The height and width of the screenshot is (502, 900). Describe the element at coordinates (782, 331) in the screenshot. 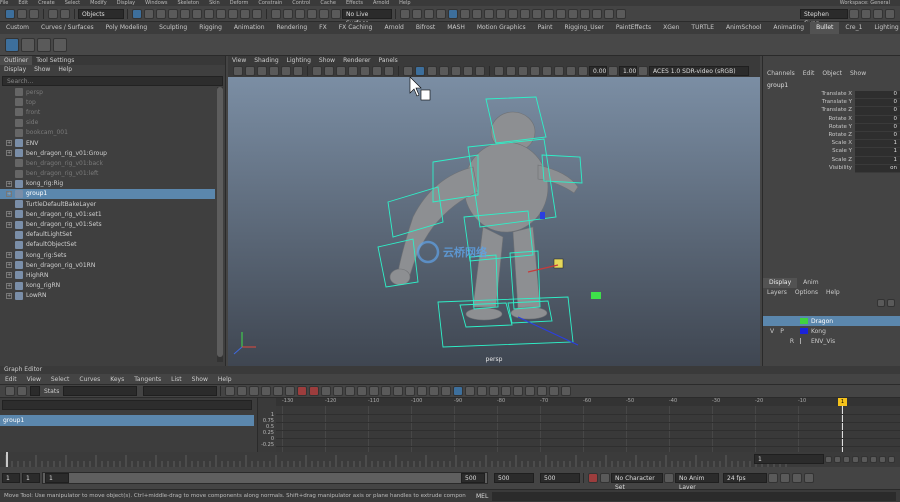

I see `layer-toggle-p: P` at that location.